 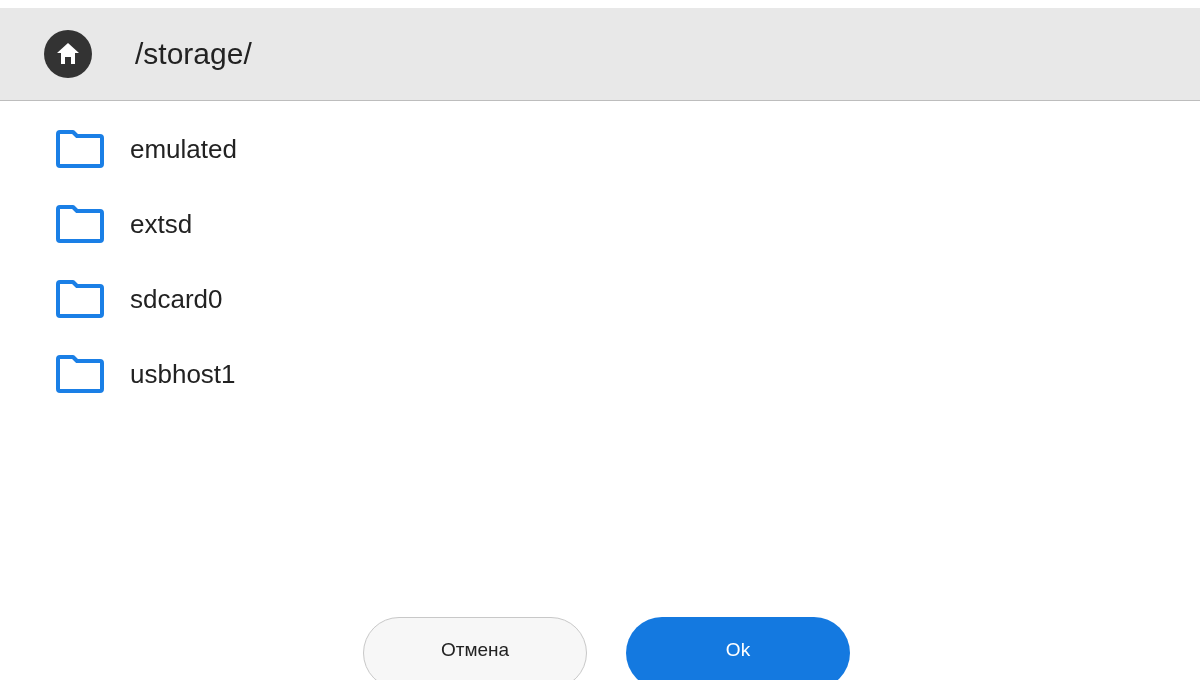 I want to click on folder-name: usbhost1, so click(x=183, y=374).